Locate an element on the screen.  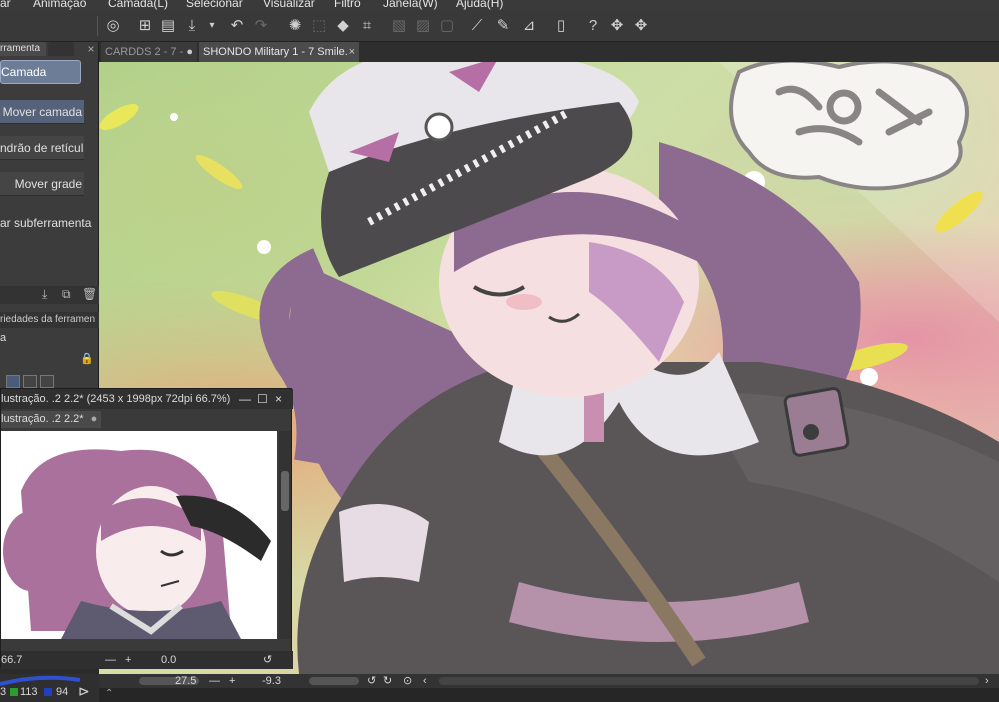
transform-icon: ⌗ is located at coordinates (367, 26).